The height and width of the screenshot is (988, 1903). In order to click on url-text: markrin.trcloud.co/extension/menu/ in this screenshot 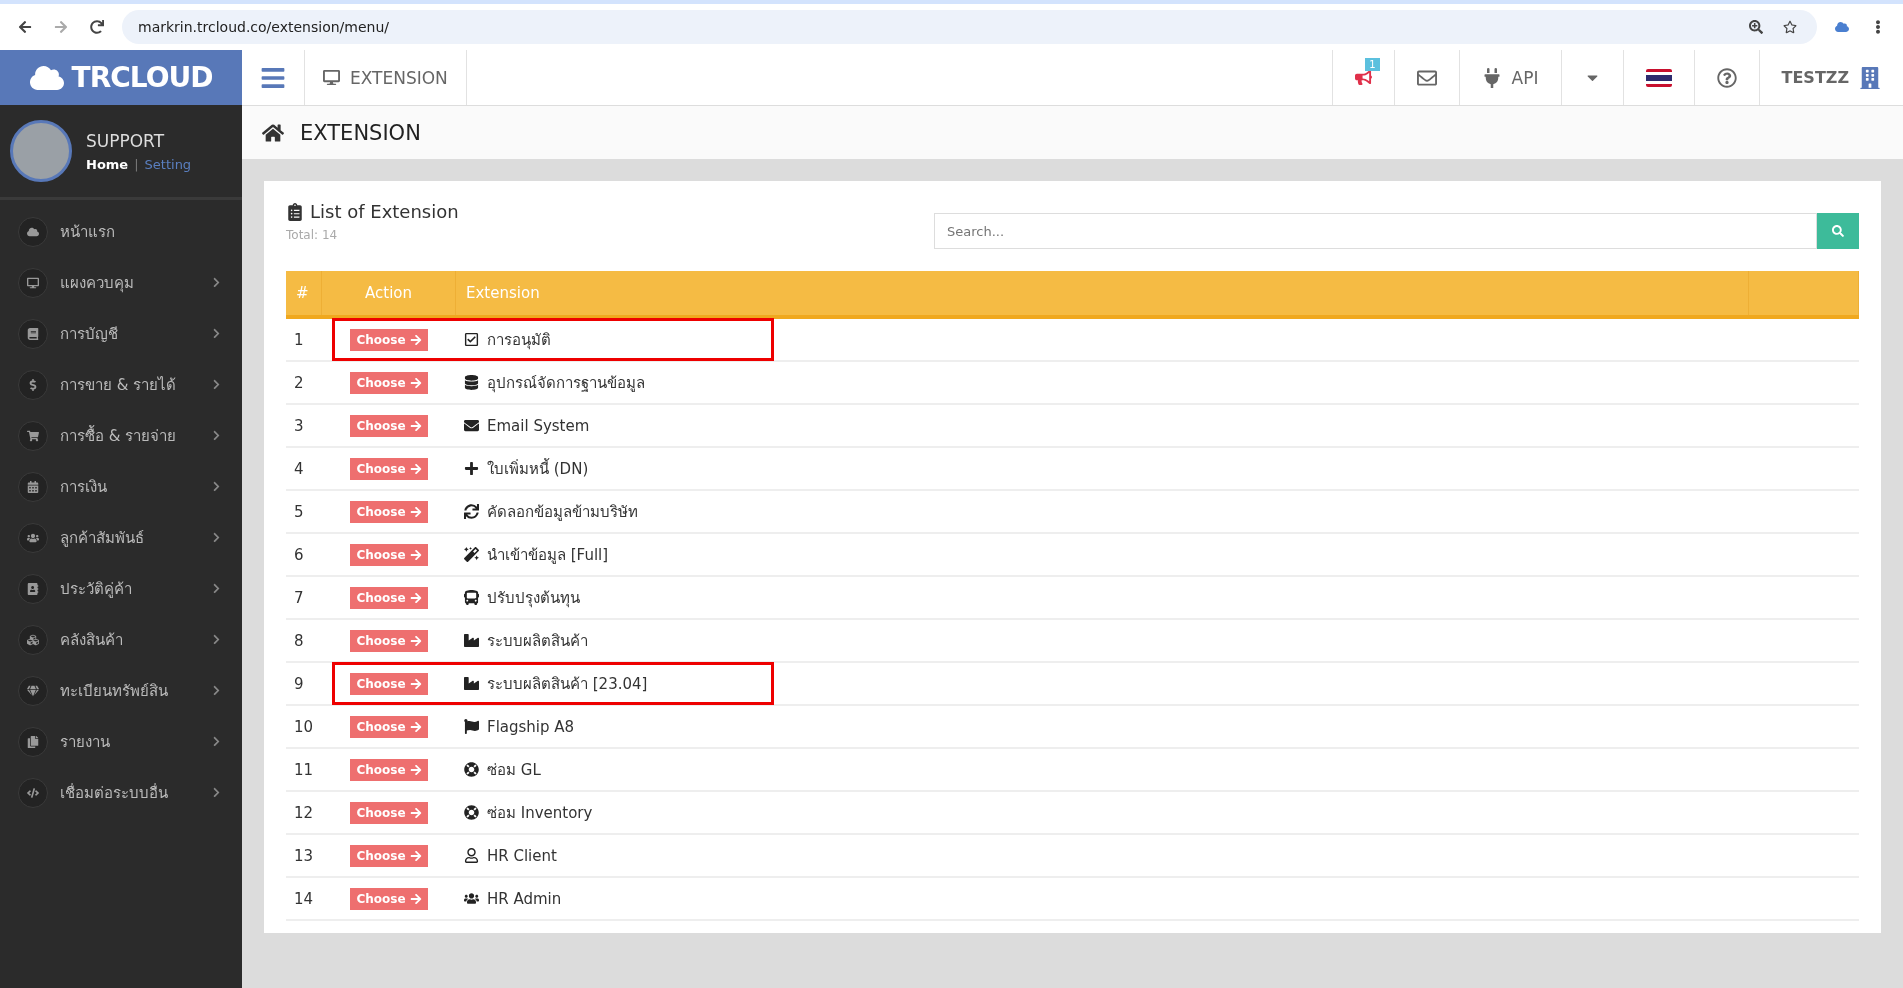, I will do `click(263, 27)`.